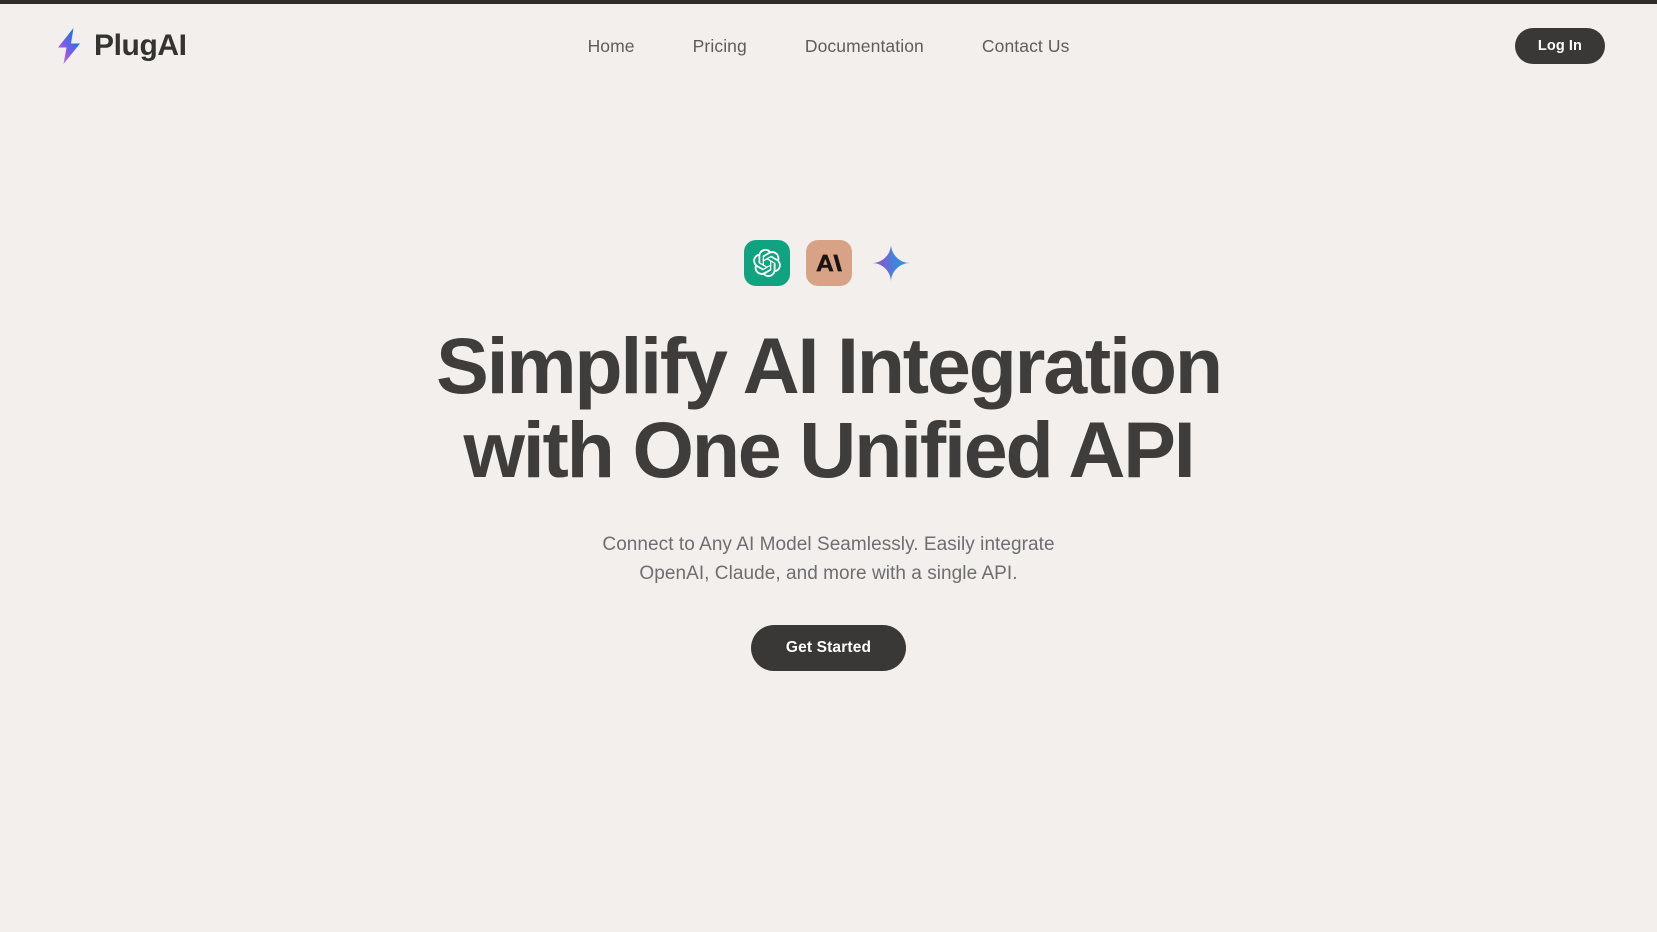  What do you see at coordinates (611, 46) in the screenshot?
I see `nav-item-home: Home` at bounding box center [611, 46].